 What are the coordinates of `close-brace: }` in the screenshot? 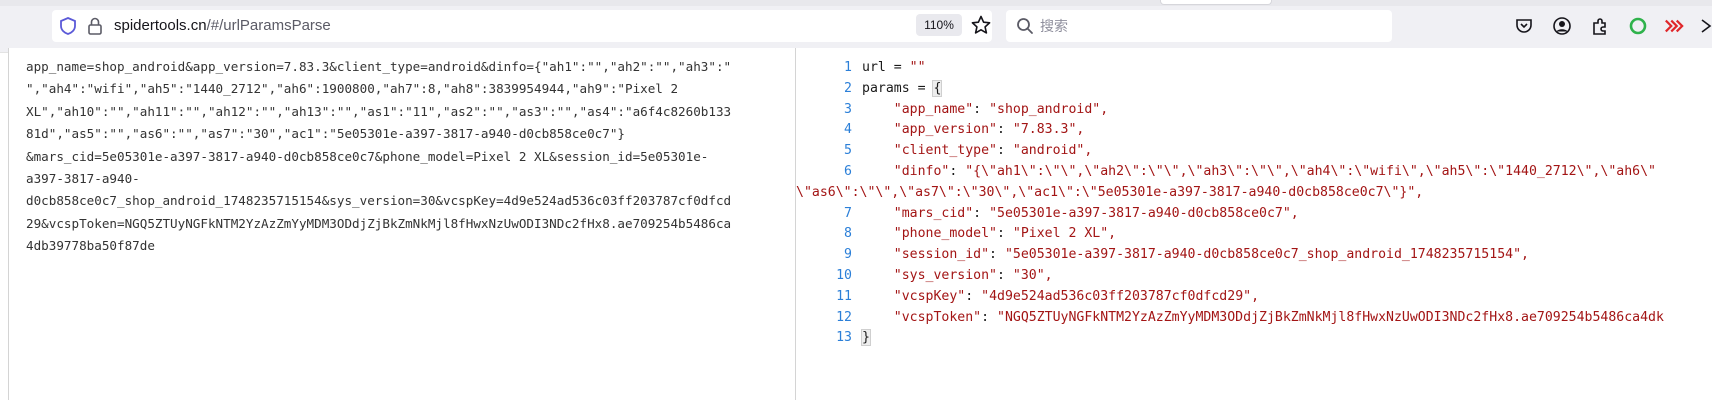 It's located at (866, 338).